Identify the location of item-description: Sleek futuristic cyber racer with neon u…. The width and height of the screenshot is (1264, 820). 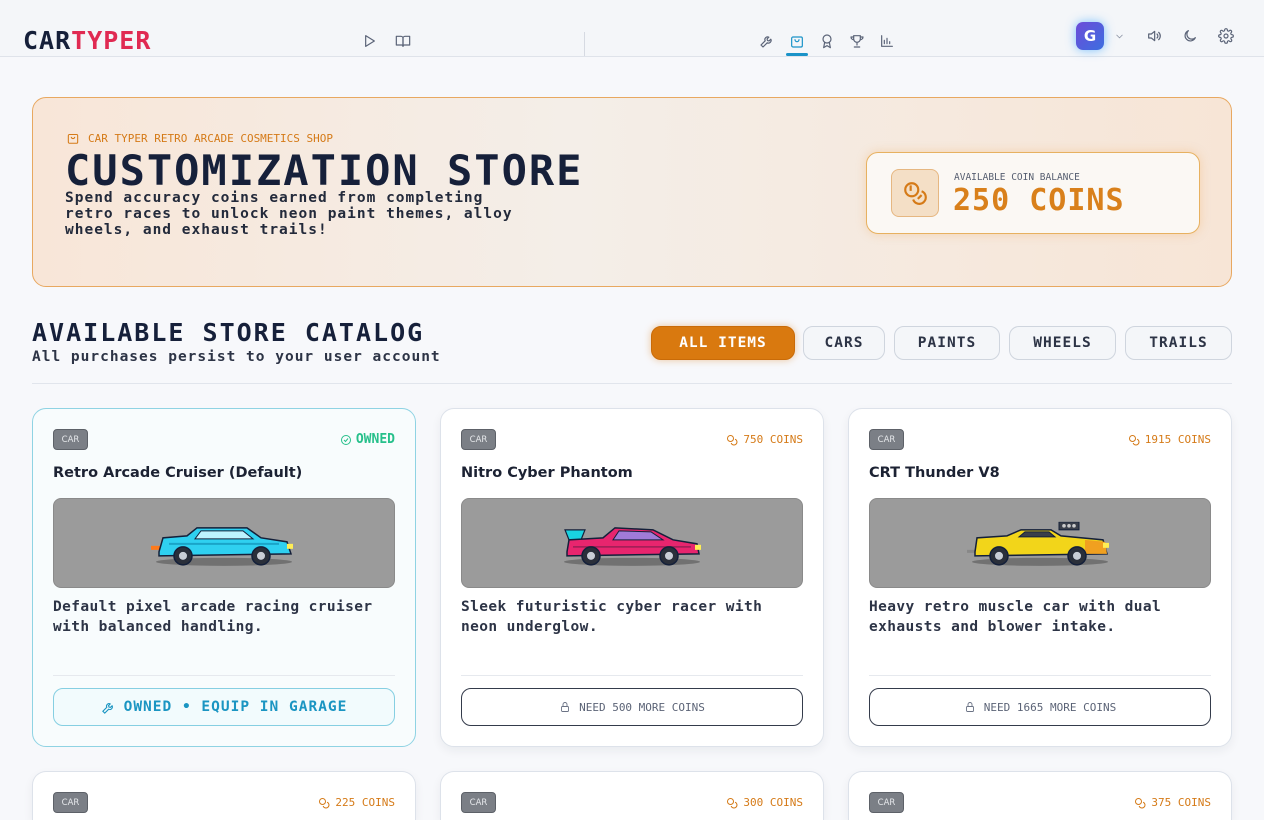
(612, 617).